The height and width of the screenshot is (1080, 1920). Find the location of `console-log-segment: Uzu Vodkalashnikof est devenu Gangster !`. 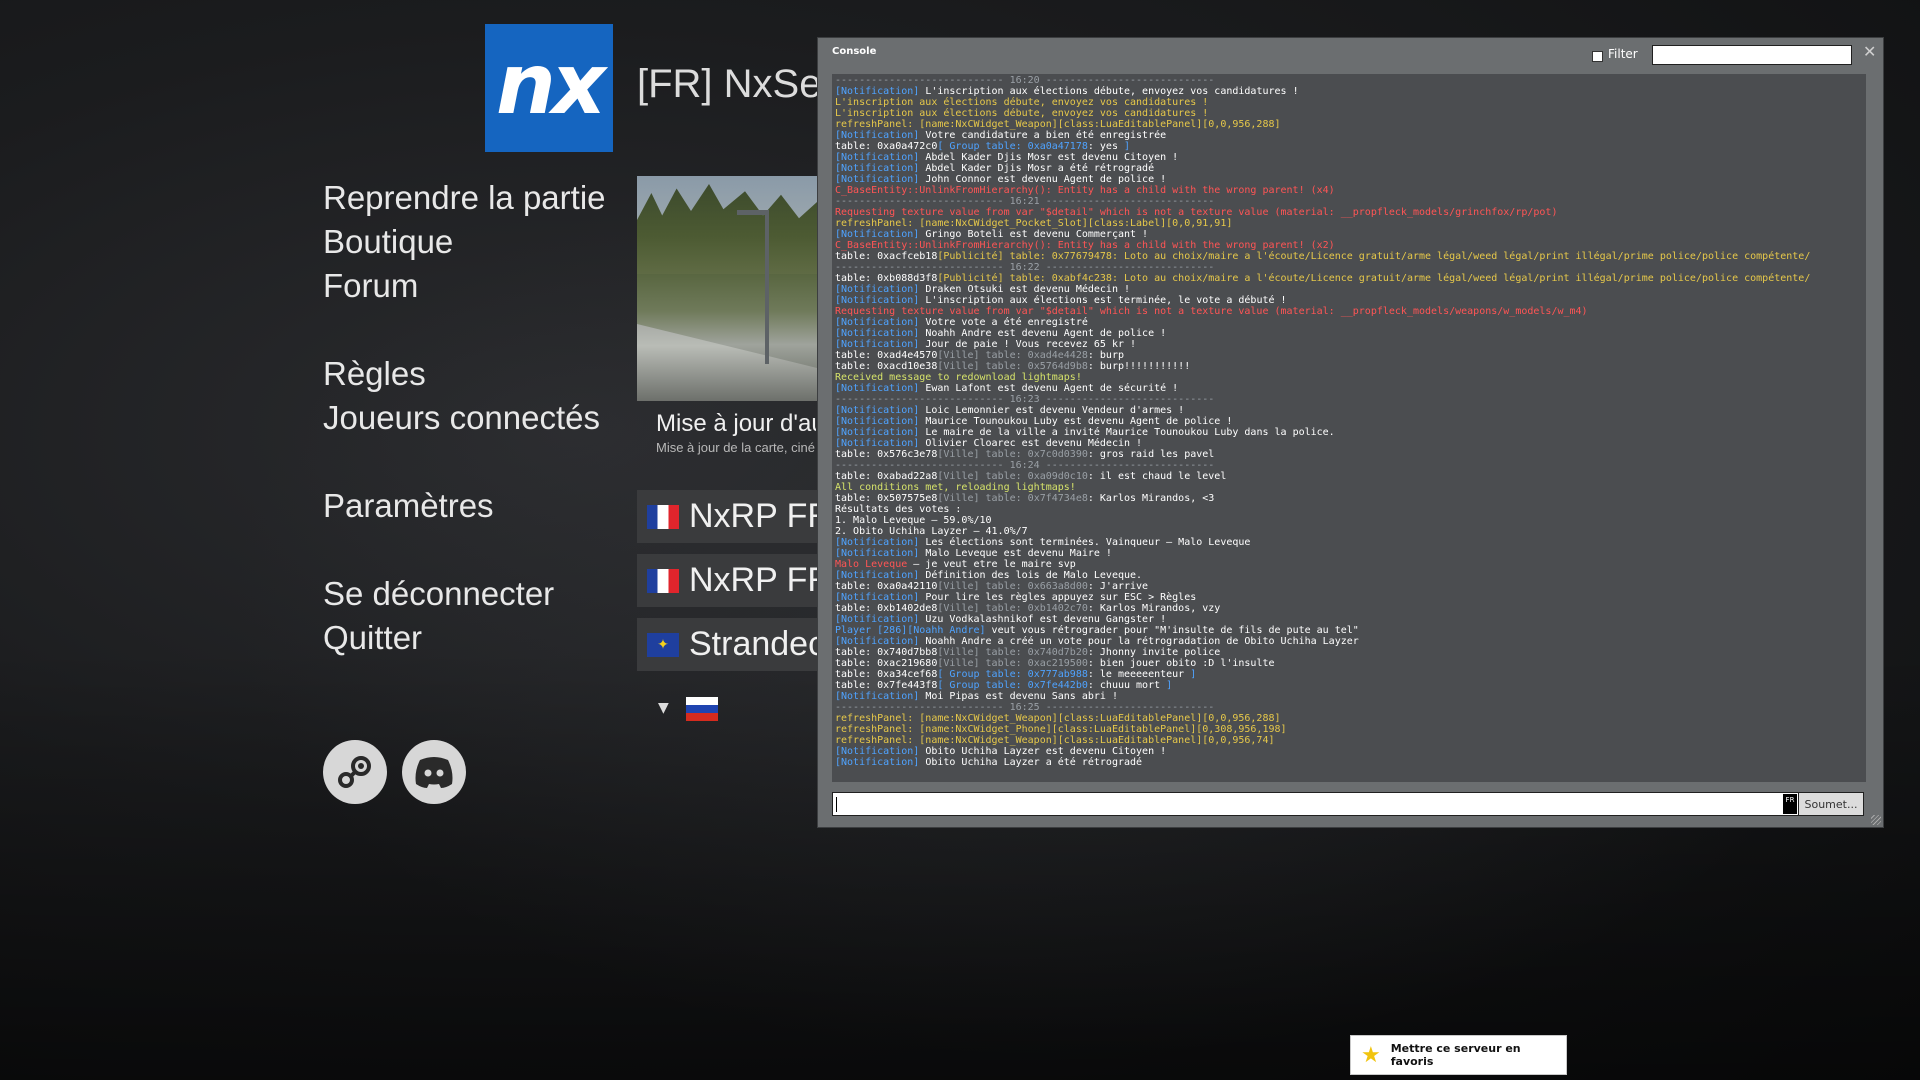

console-log-segment: Uzu Vodkalashnikof est devenu Gangster ! is located at coordinates (1046, 619).